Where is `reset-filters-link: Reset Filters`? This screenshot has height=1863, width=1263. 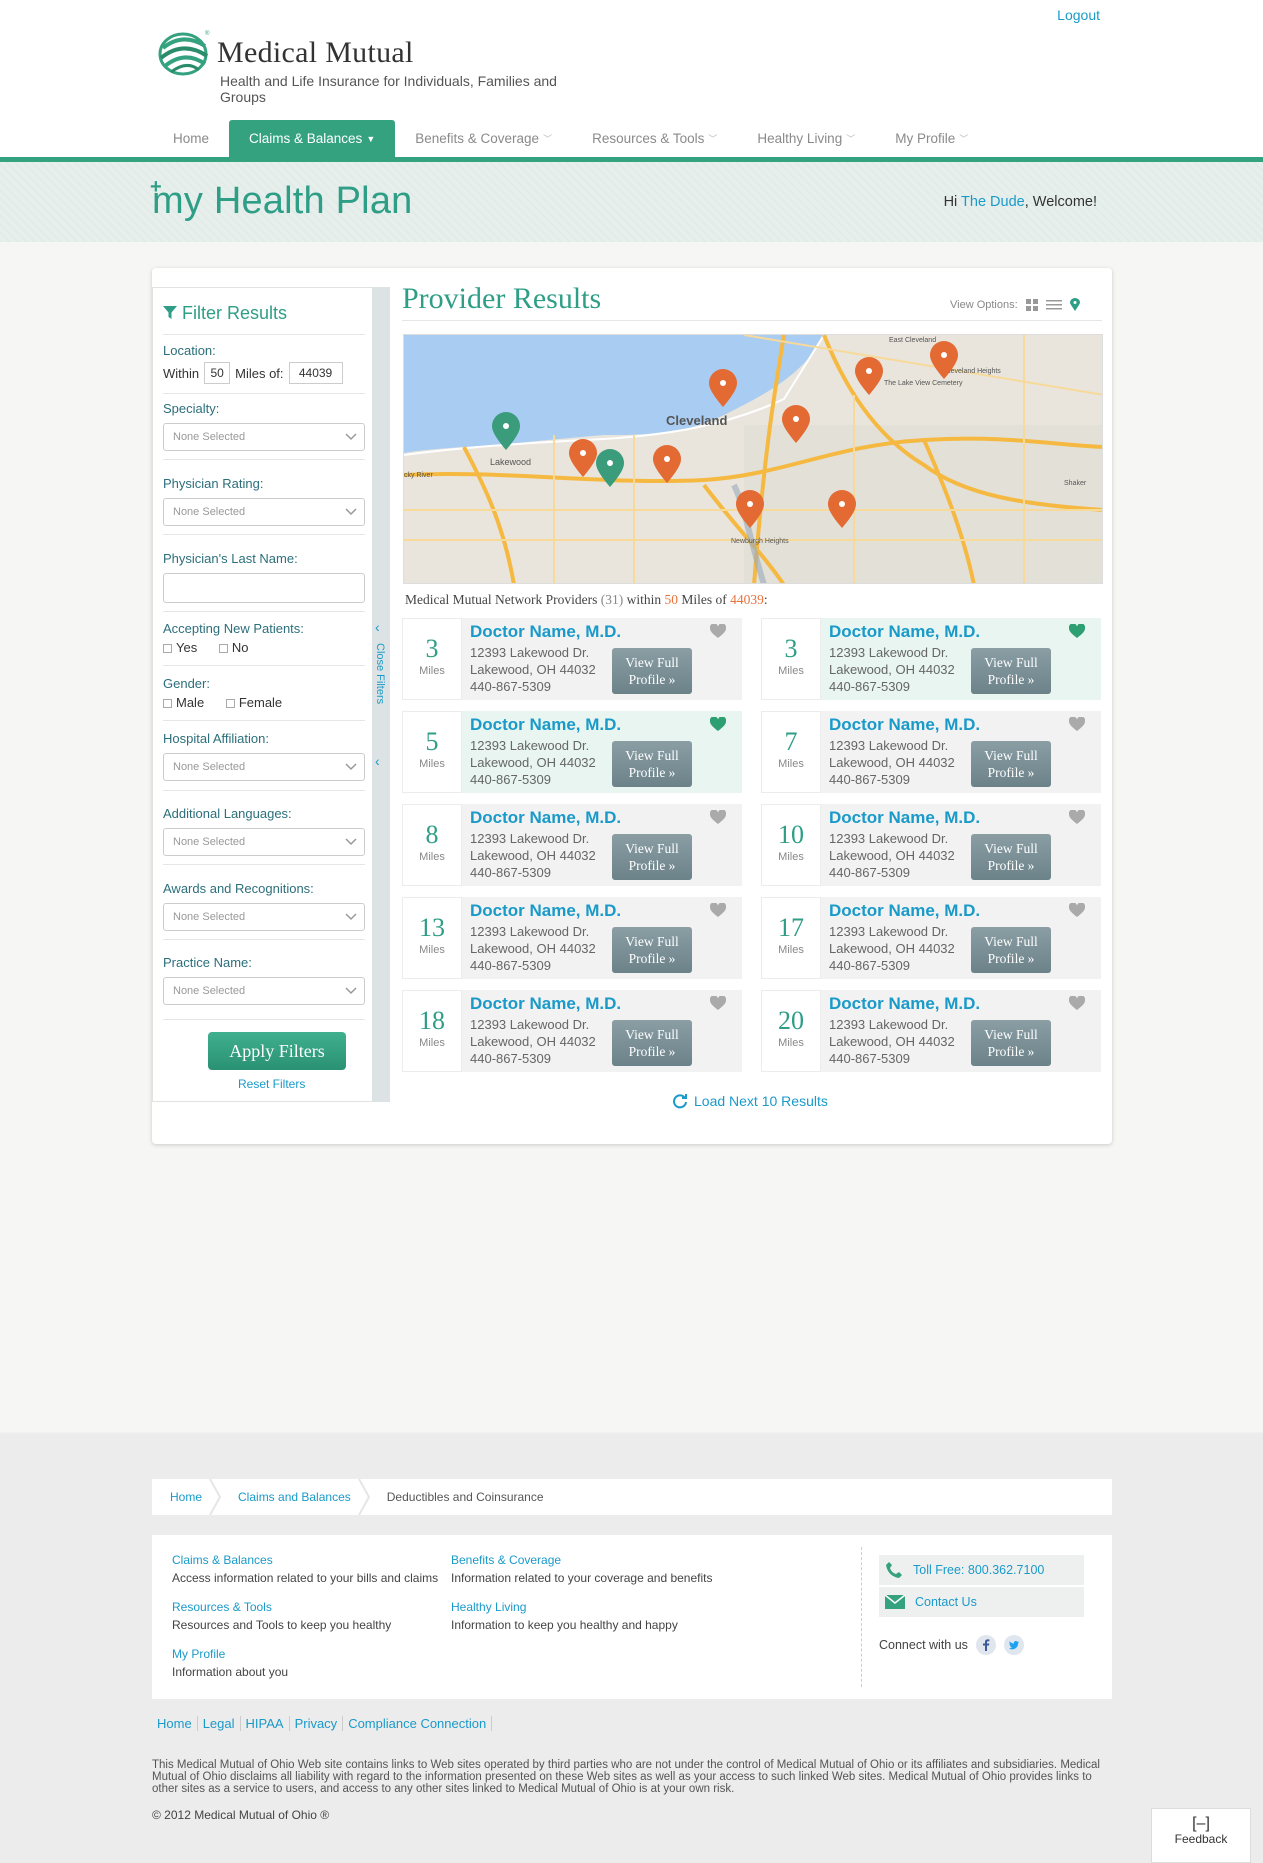 reset-filters-link: Reset Filters is located at coordinates (271, 1084).